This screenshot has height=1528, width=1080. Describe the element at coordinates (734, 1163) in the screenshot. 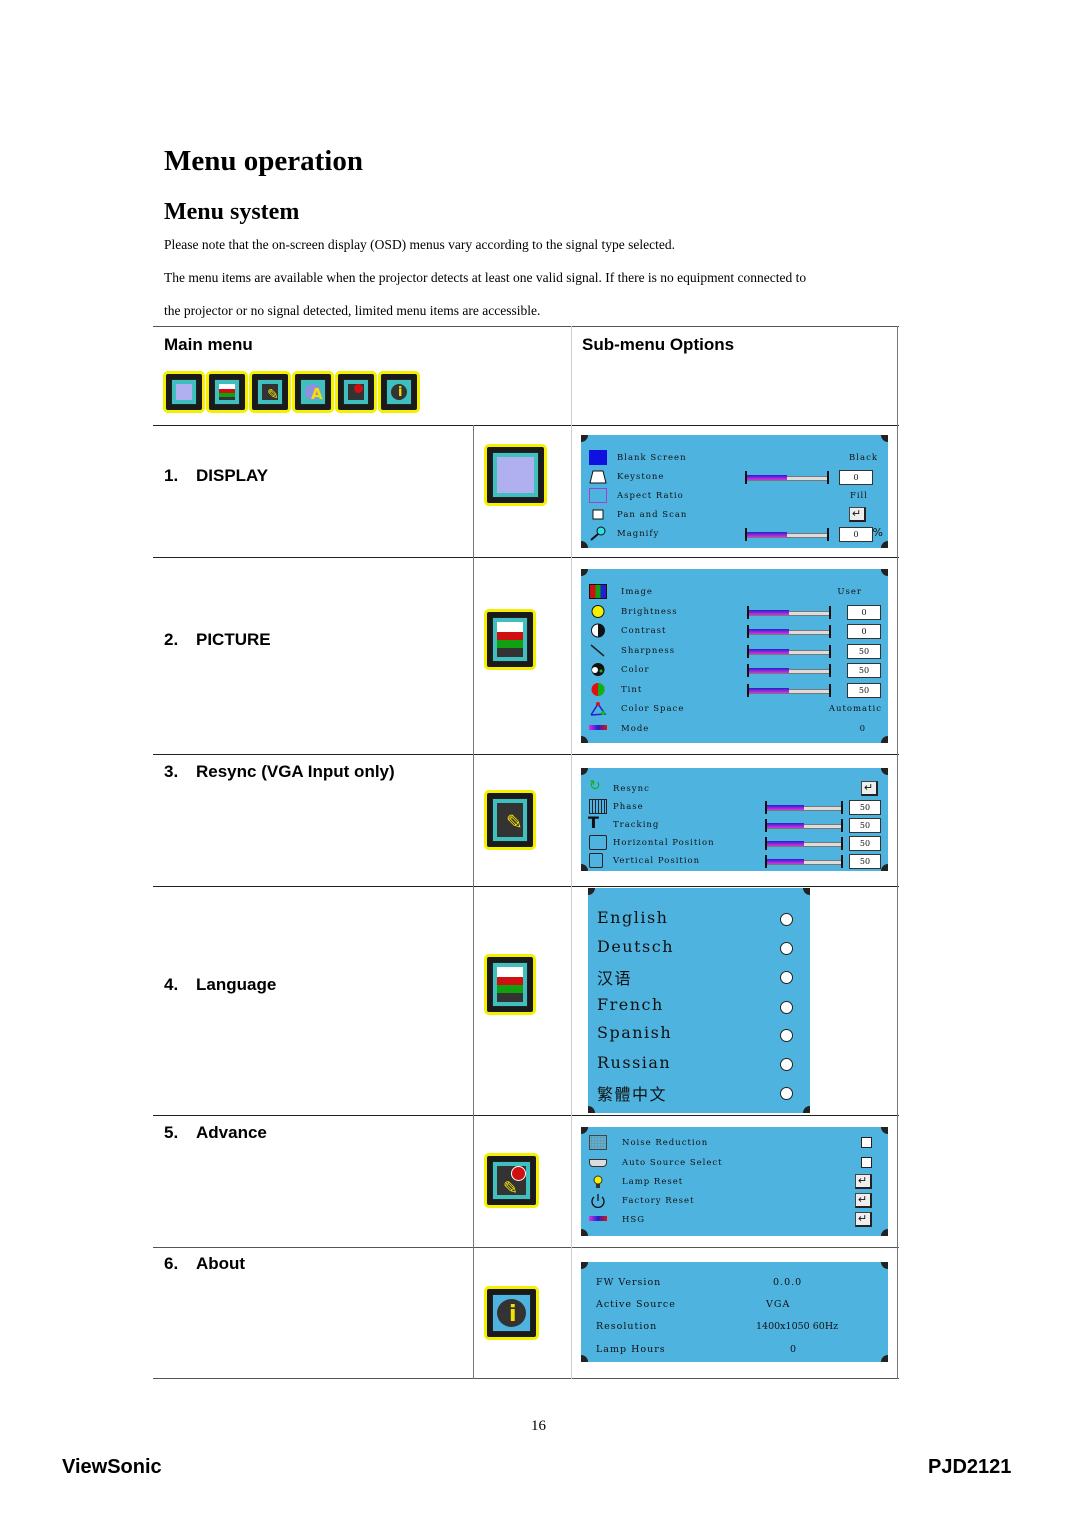

I see `osd-item-auto-source: Auto Source Select` at that location.